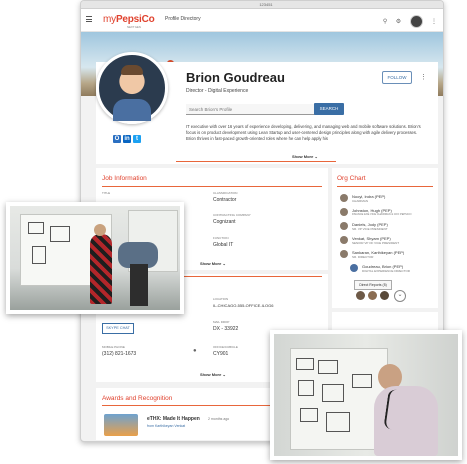 The width and height of the screenshot is (467, 464). I want to click on field-label: CONTRACTING COMPANY, so click(232, 215).